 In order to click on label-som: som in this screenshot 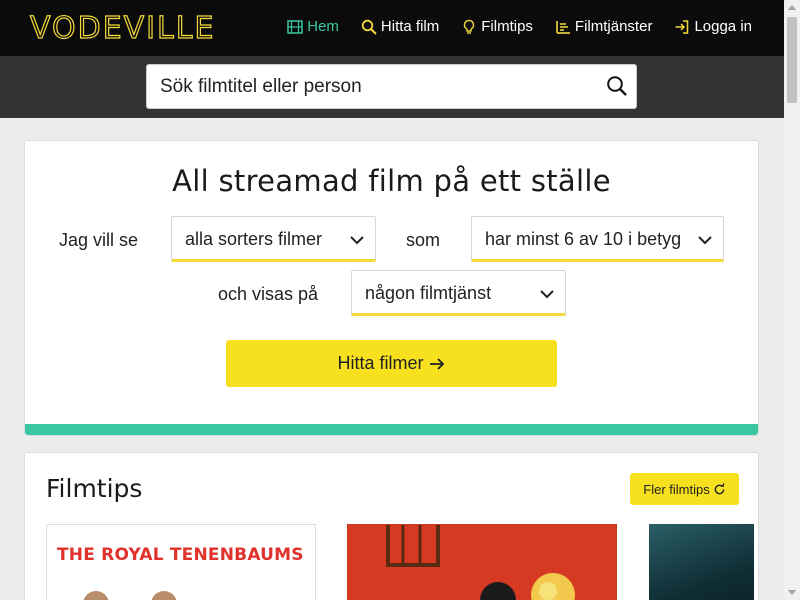, I will do `click(423, 240)`.